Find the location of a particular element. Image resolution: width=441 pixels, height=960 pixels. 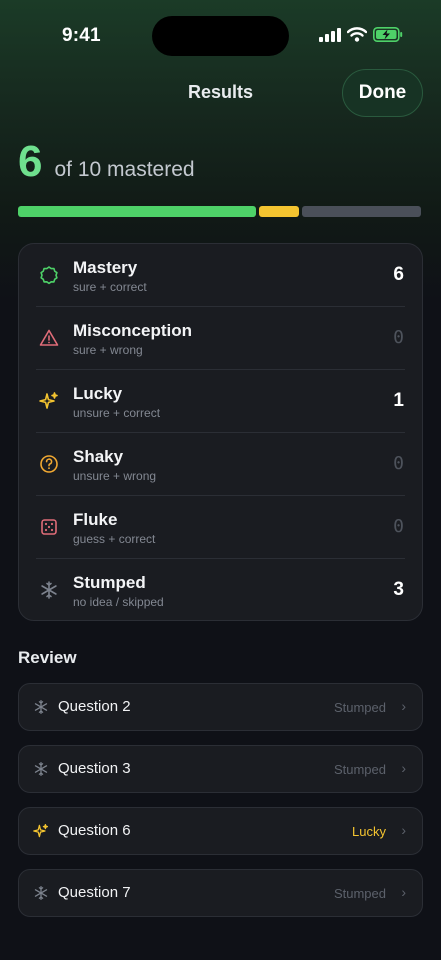

review-item: Question 3 Stumped › is located at coordinates (220, 769).